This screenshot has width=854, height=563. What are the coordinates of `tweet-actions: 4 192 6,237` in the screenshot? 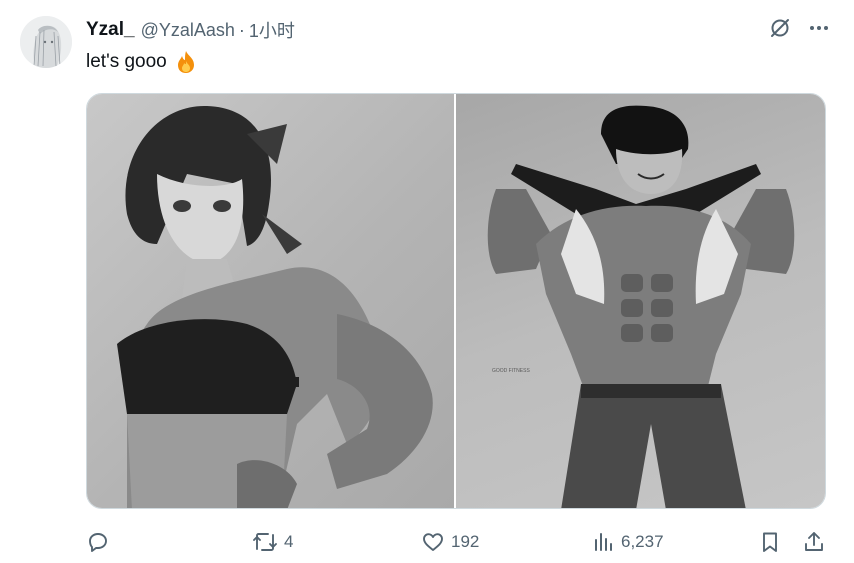 It's located at (457, 542).